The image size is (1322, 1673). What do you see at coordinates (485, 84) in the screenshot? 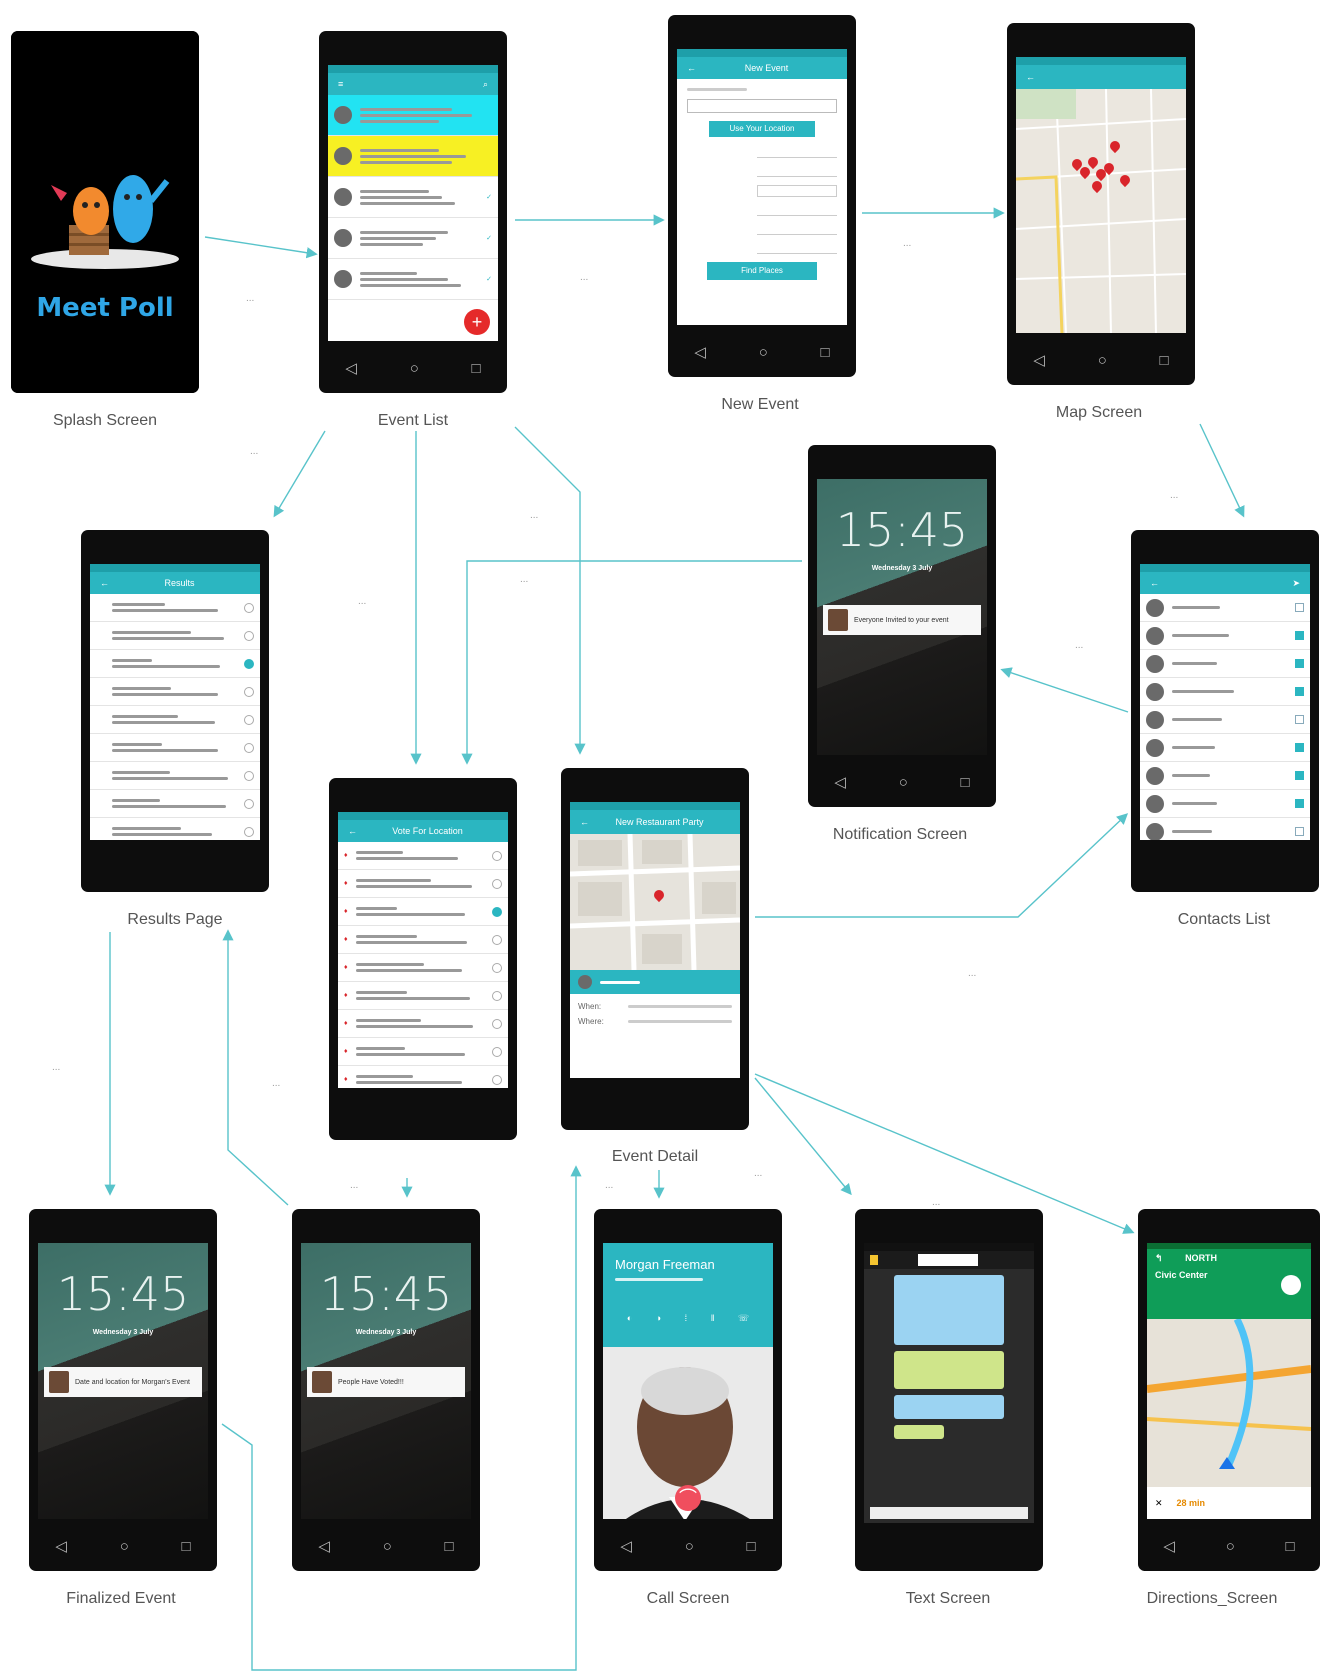
I see `search-icon: ⌕` at bounding box center [485, 84].